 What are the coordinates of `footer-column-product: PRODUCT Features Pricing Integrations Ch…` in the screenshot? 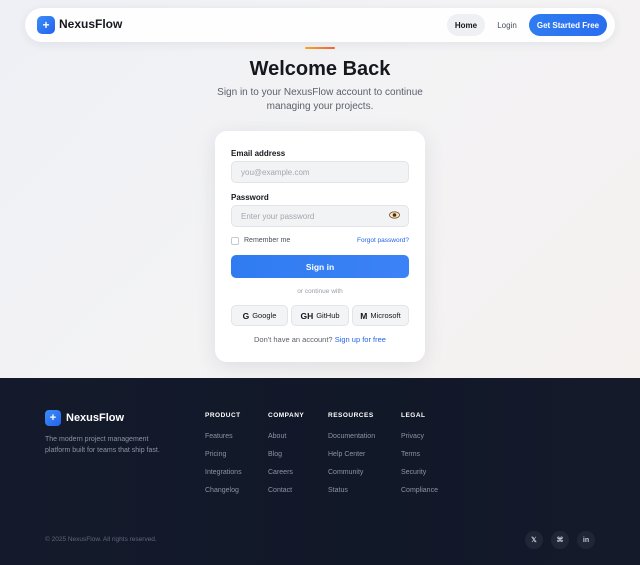 It's located at (223, 458).